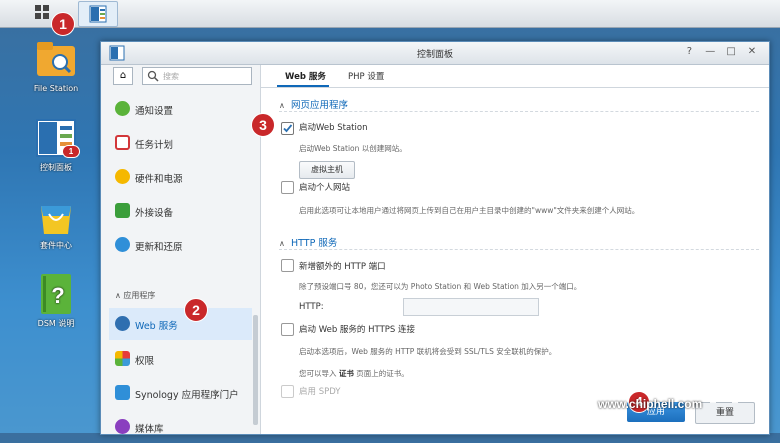  What do you see at coordinates (122, 176) in the screenshot?
I see `lightbulb-icon` at bounding box center [122, 176].